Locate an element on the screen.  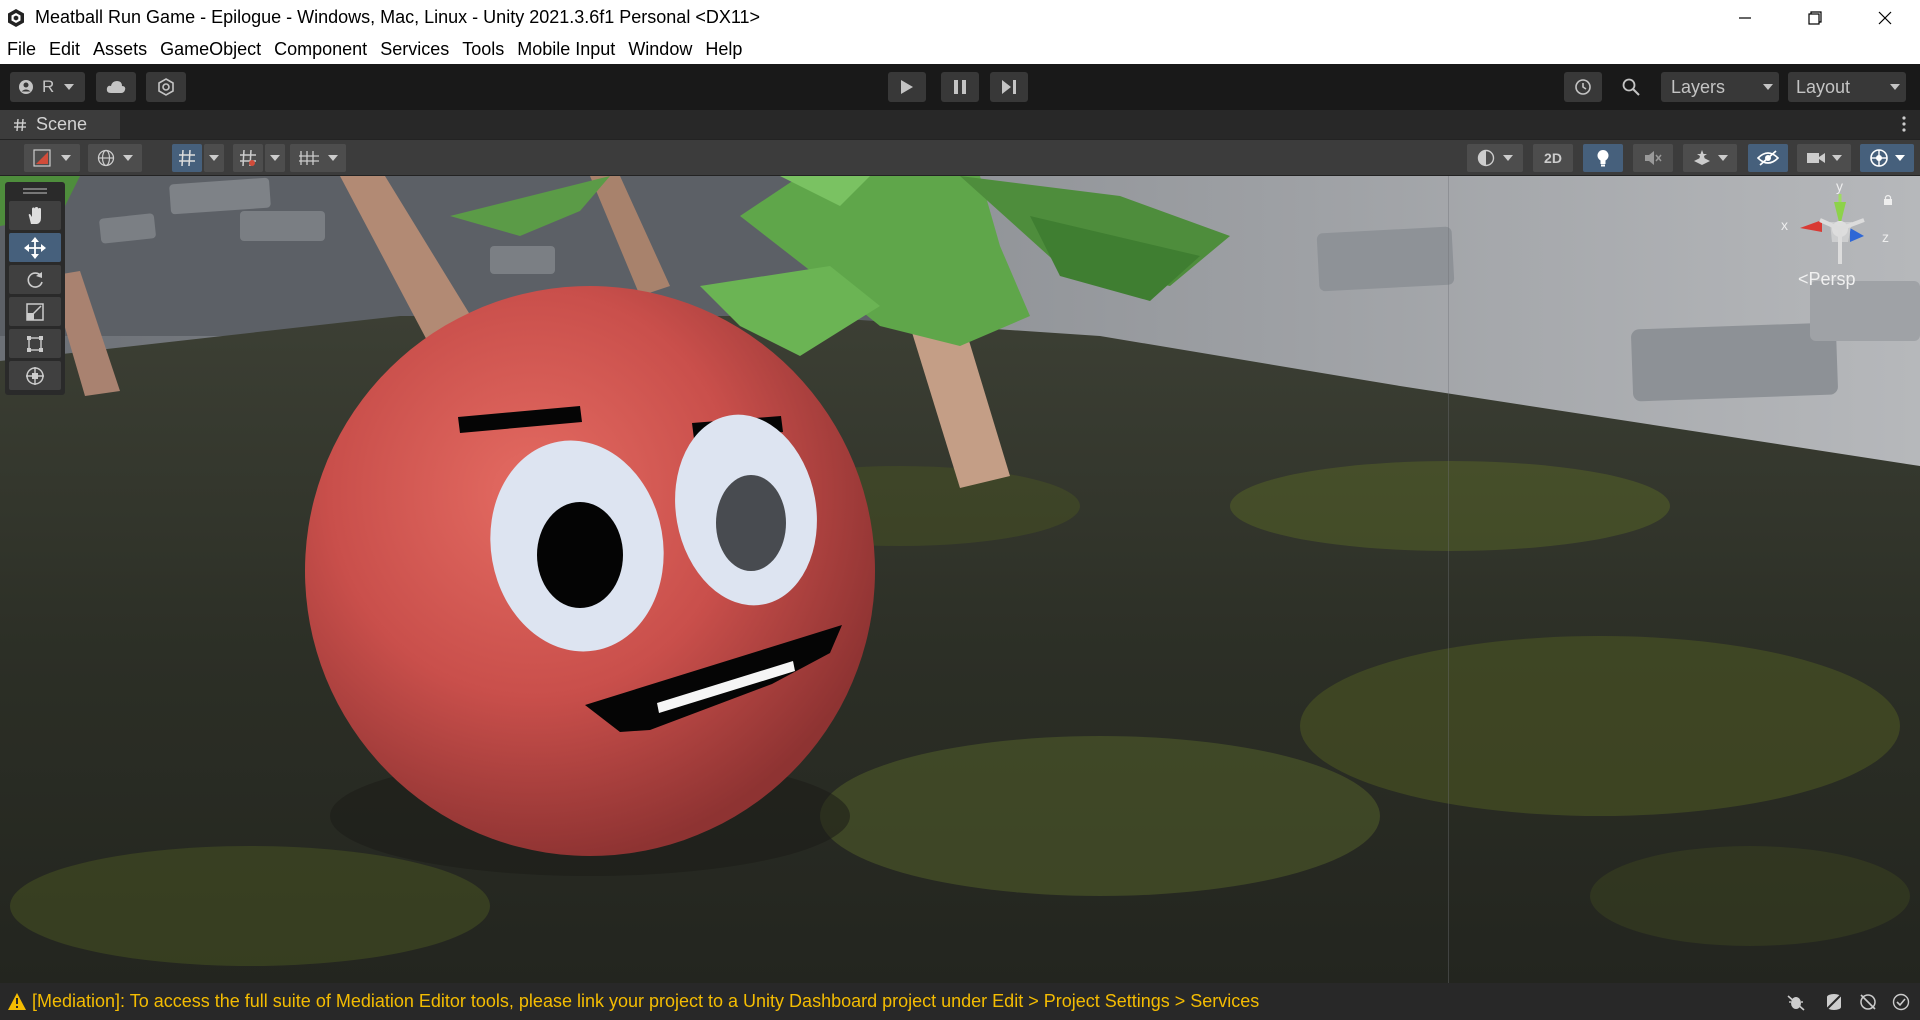
lighting-toggle is located at coordinates (1603, 158).